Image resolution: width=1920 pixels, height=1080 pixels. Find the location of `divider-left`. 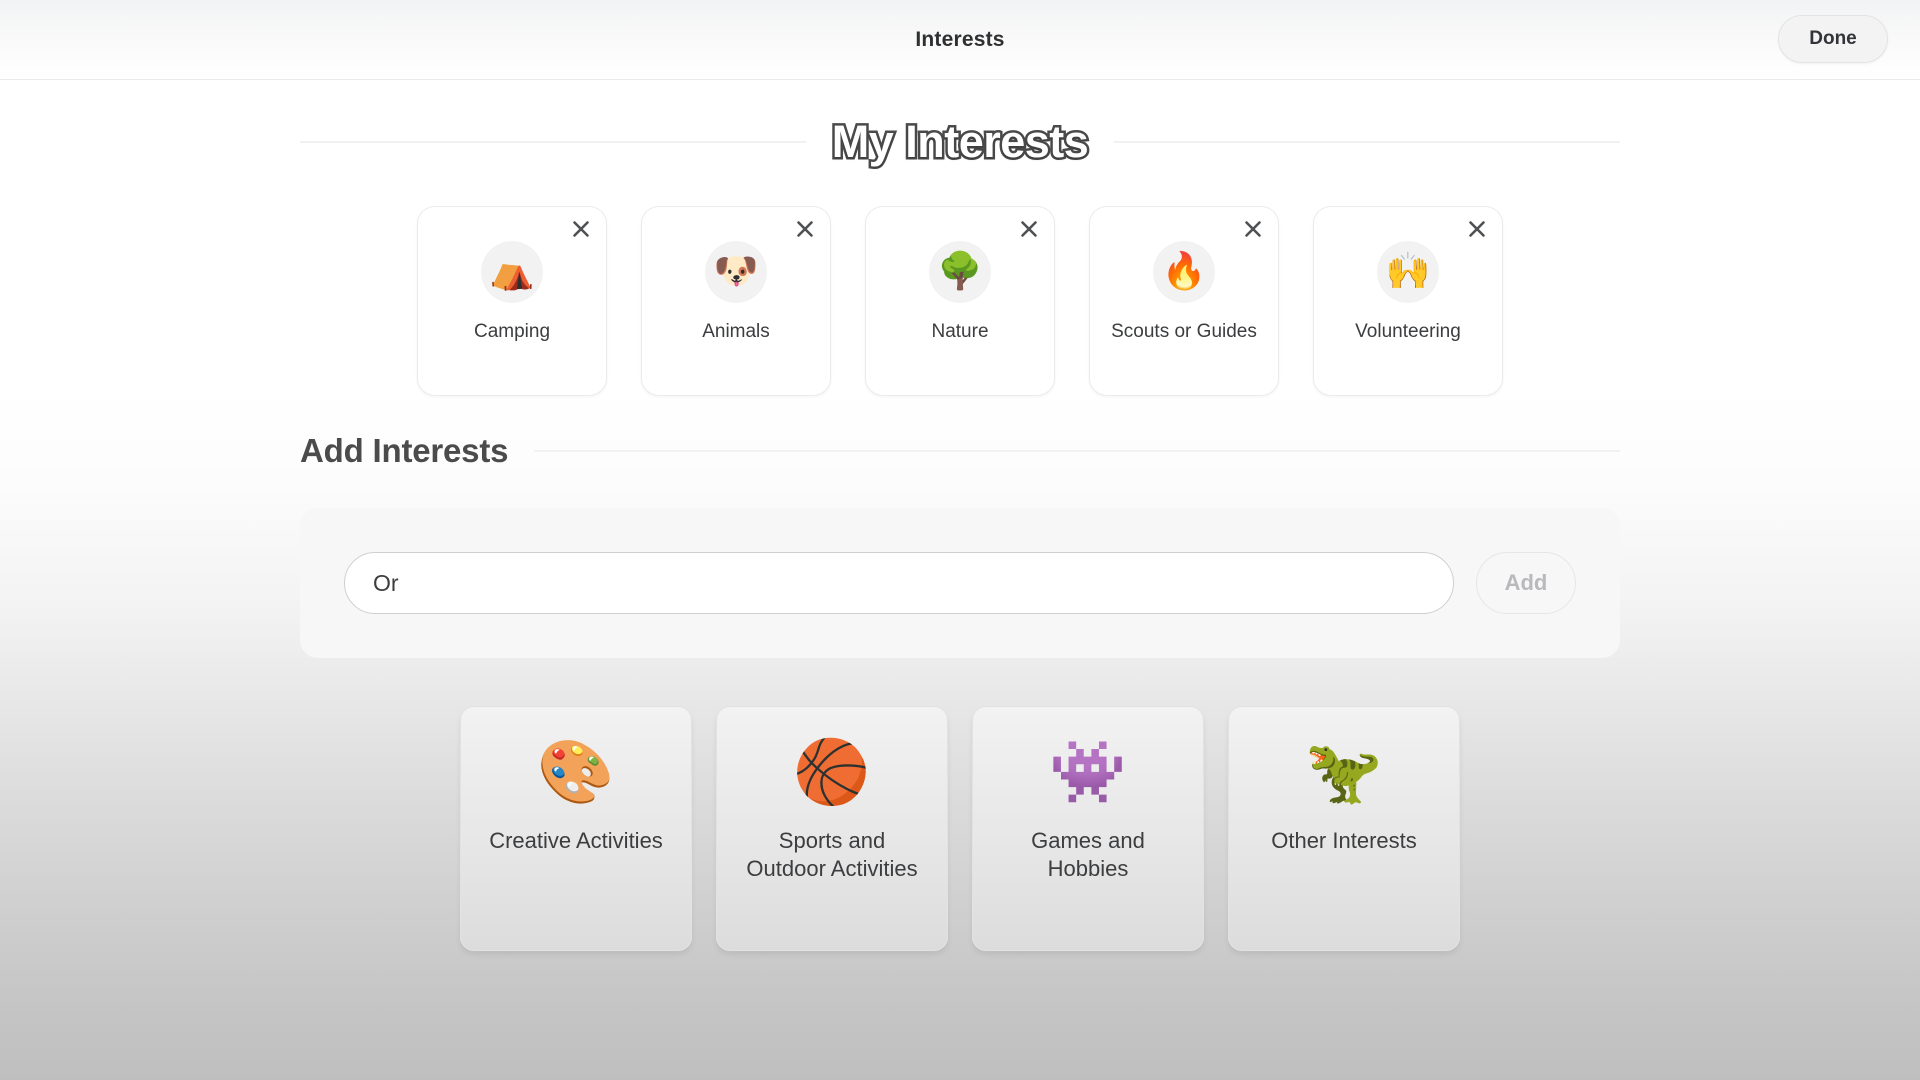

divider-left is located at coordinates (553, 142).